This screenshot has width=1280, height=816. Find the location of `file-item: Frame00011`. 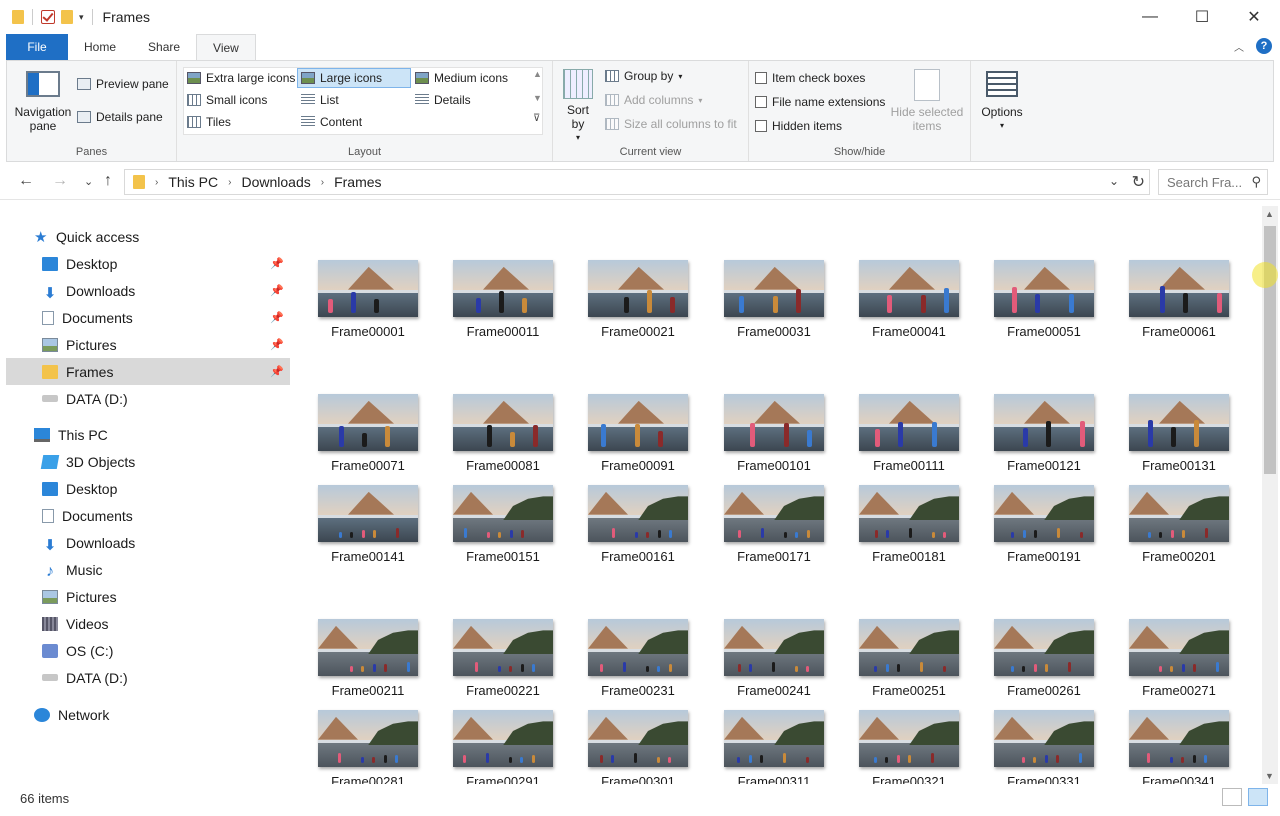

file-item: Frame00011 is located at coordinates (500, 304).